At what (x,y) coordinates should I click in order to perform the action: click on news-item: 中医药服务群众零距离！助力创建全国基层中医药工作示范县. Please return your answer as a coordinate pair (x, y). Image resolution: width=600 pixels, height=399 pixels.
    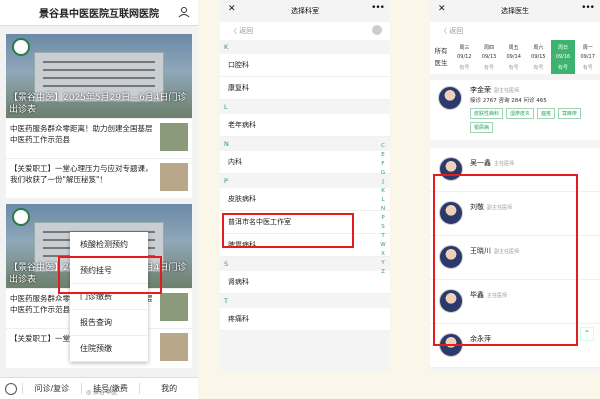
    Looking at the image, I should click on (99, 138).